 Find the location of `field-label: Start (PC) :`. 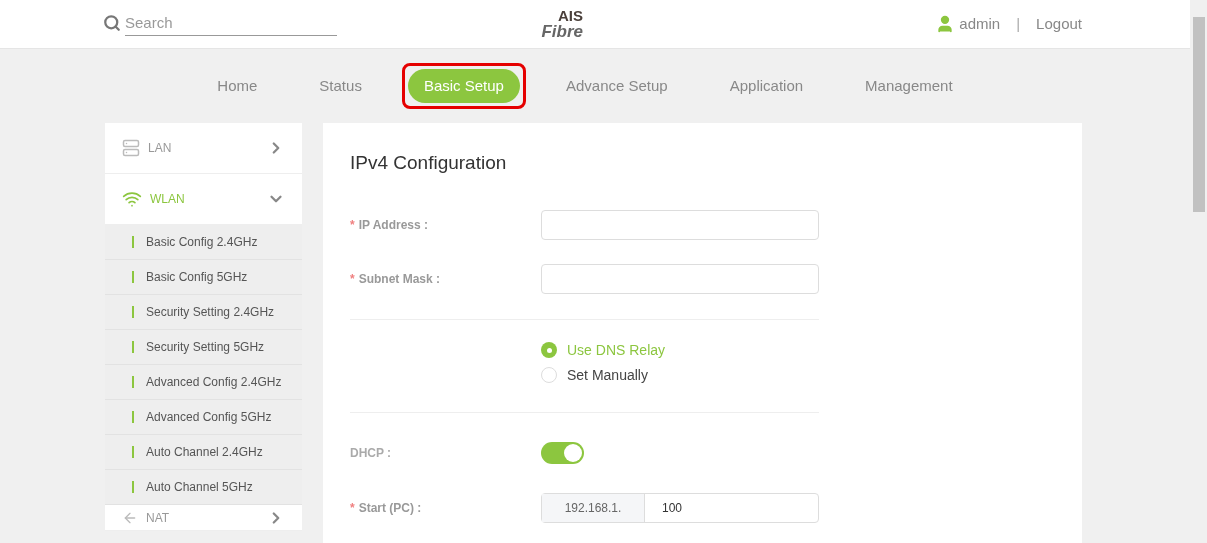

field-label: Start (PC) : is located at coordinates (390, 508).